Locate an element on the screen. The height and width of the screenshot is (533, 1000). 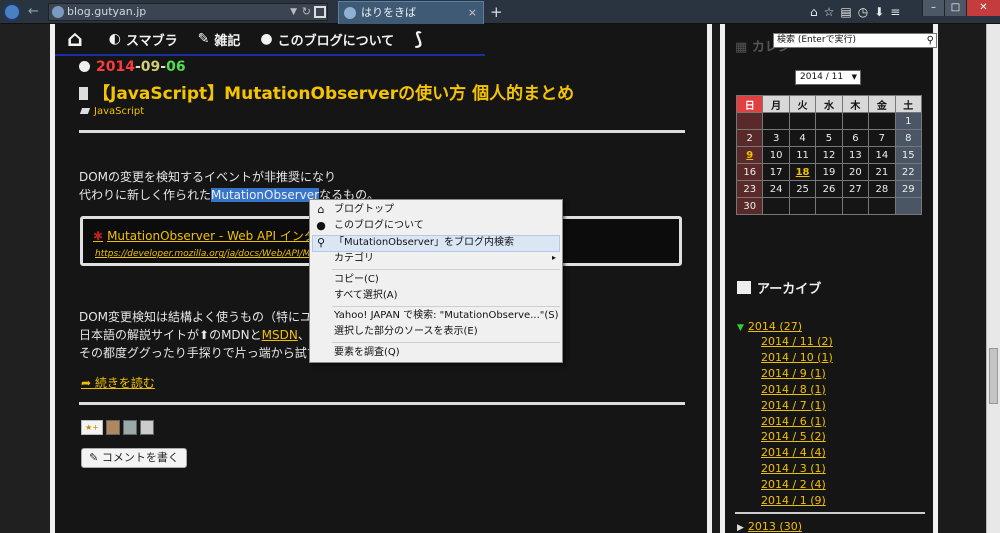
scrollbar-thumb is located at coordinates (993, 376).